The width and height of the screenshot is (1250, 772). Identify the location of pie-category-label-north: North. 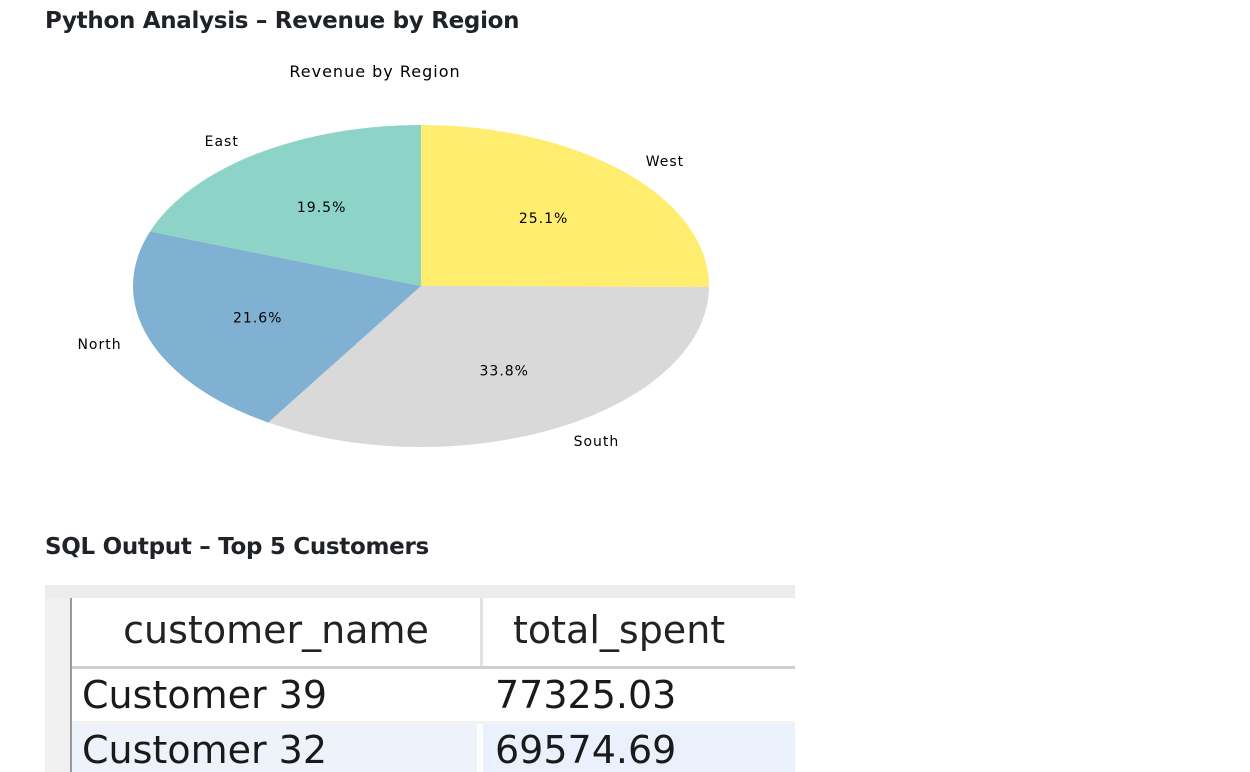
(99, 345).